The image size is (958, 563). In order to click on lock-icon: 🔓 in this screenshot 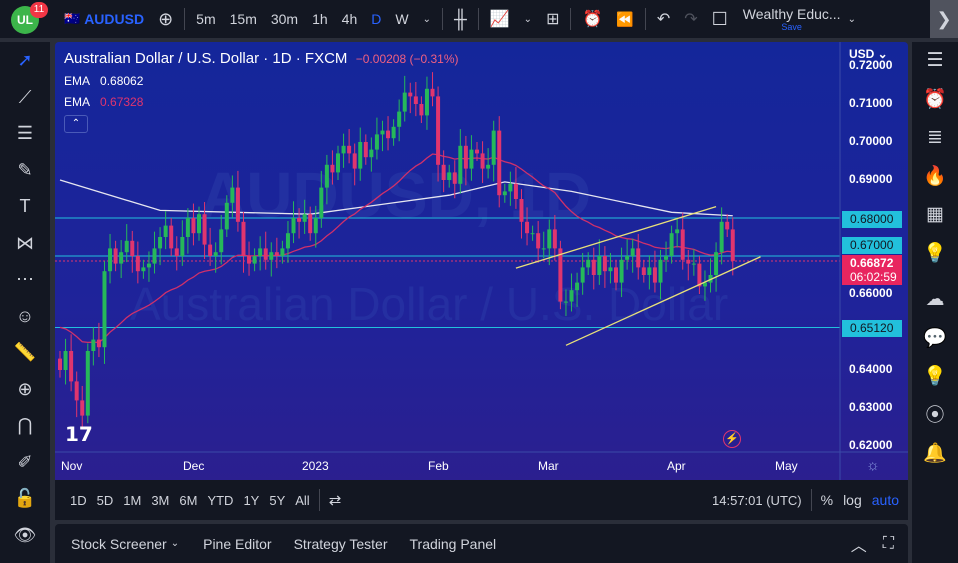, I will do `click(25, 498)`.